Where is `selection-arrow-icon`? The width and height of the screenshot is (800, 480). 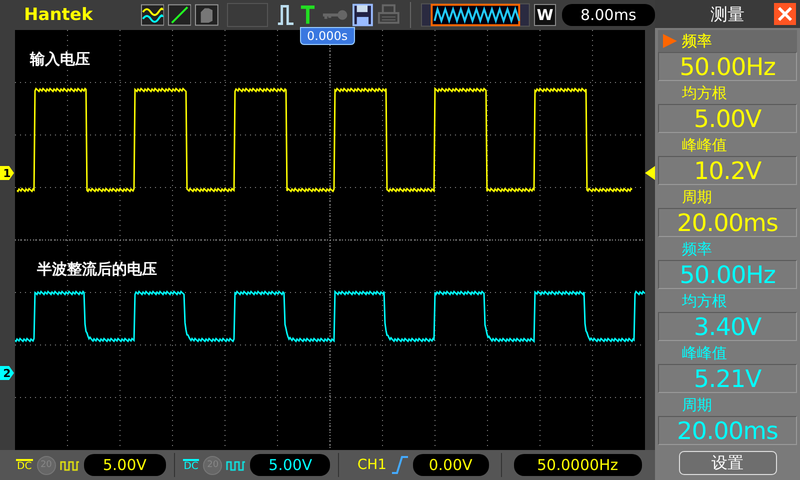 selection-arrow-icon is located at coordinates (670, 41).